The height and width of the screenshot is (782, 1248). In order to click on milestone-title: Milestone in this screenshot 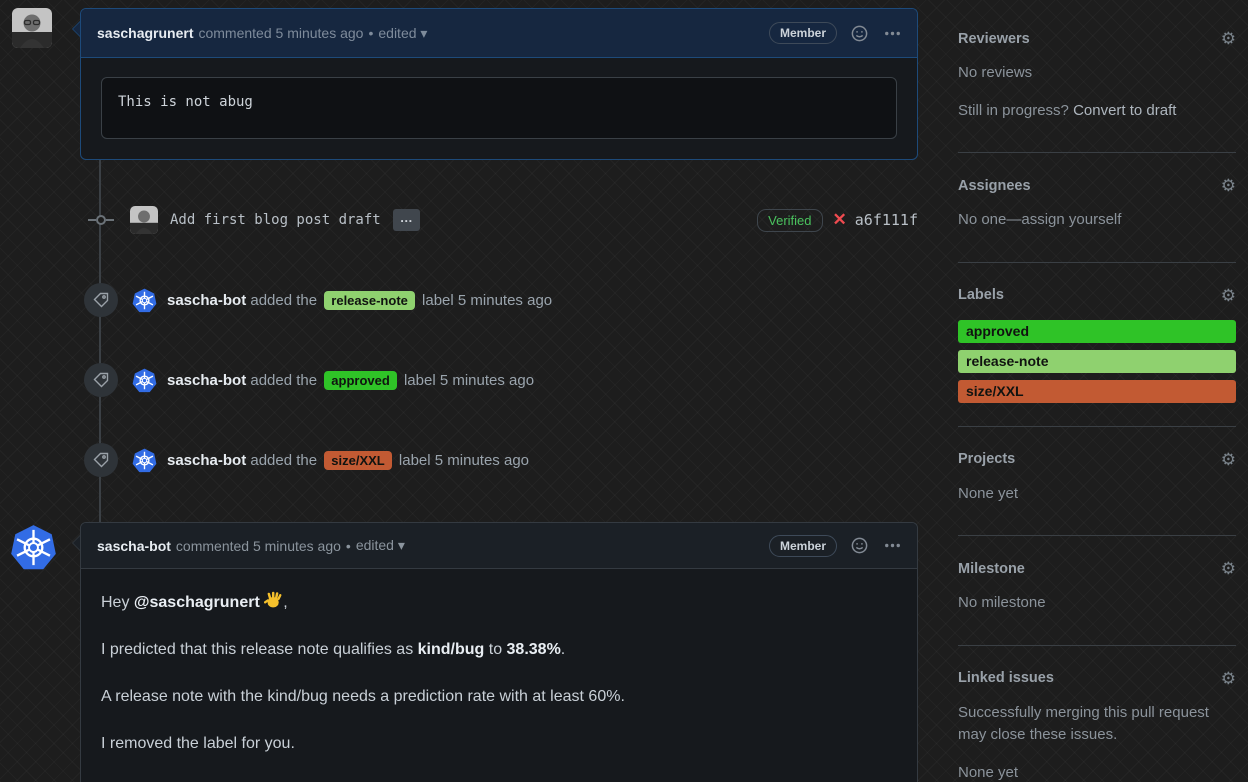, I will do `click(991, 568)`.